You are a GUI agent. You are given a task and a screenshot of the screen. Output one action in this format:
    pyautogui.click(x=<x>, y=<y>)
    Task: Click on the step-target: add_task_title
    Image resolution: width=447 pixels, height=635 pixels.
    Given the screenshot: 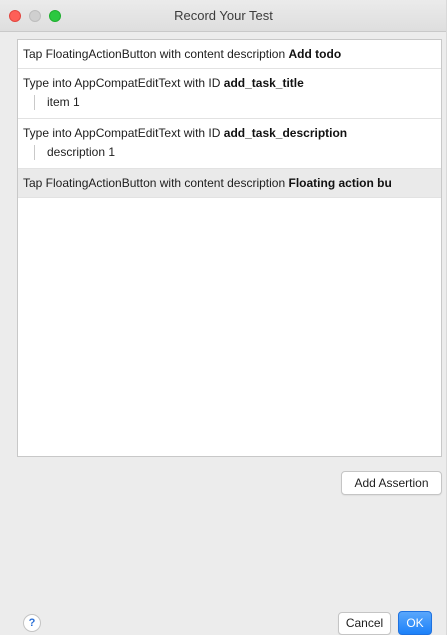 What is the action you would take?
    pyautogui.click(x=263, y=83)
    